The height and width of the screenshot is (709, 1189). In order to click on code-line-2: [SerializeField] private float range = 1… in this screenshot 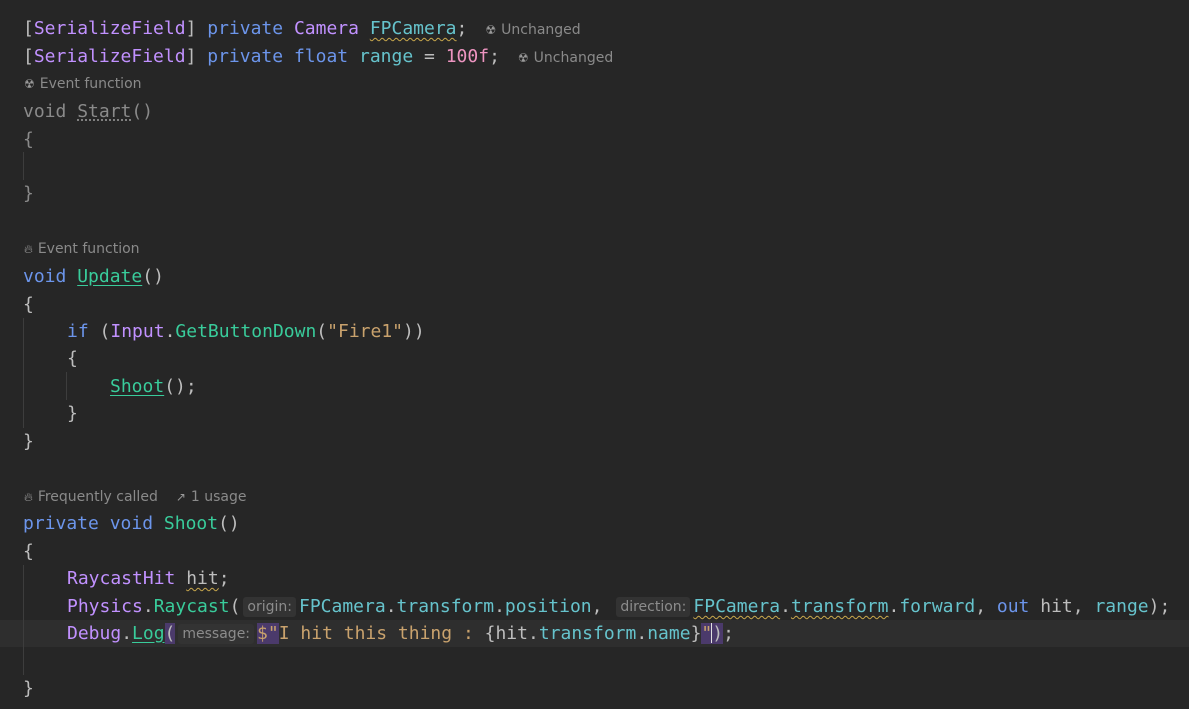, I will do `click(318, 56)`.